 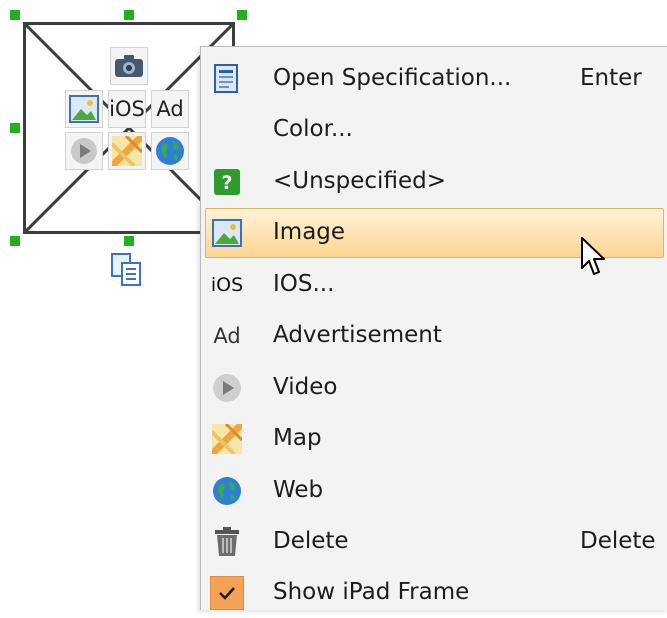 What do you see at coordinates (359, 181) in the screenshot?
I see `menu-item-label: <Unspecified>` at bounding box center [359, 181].